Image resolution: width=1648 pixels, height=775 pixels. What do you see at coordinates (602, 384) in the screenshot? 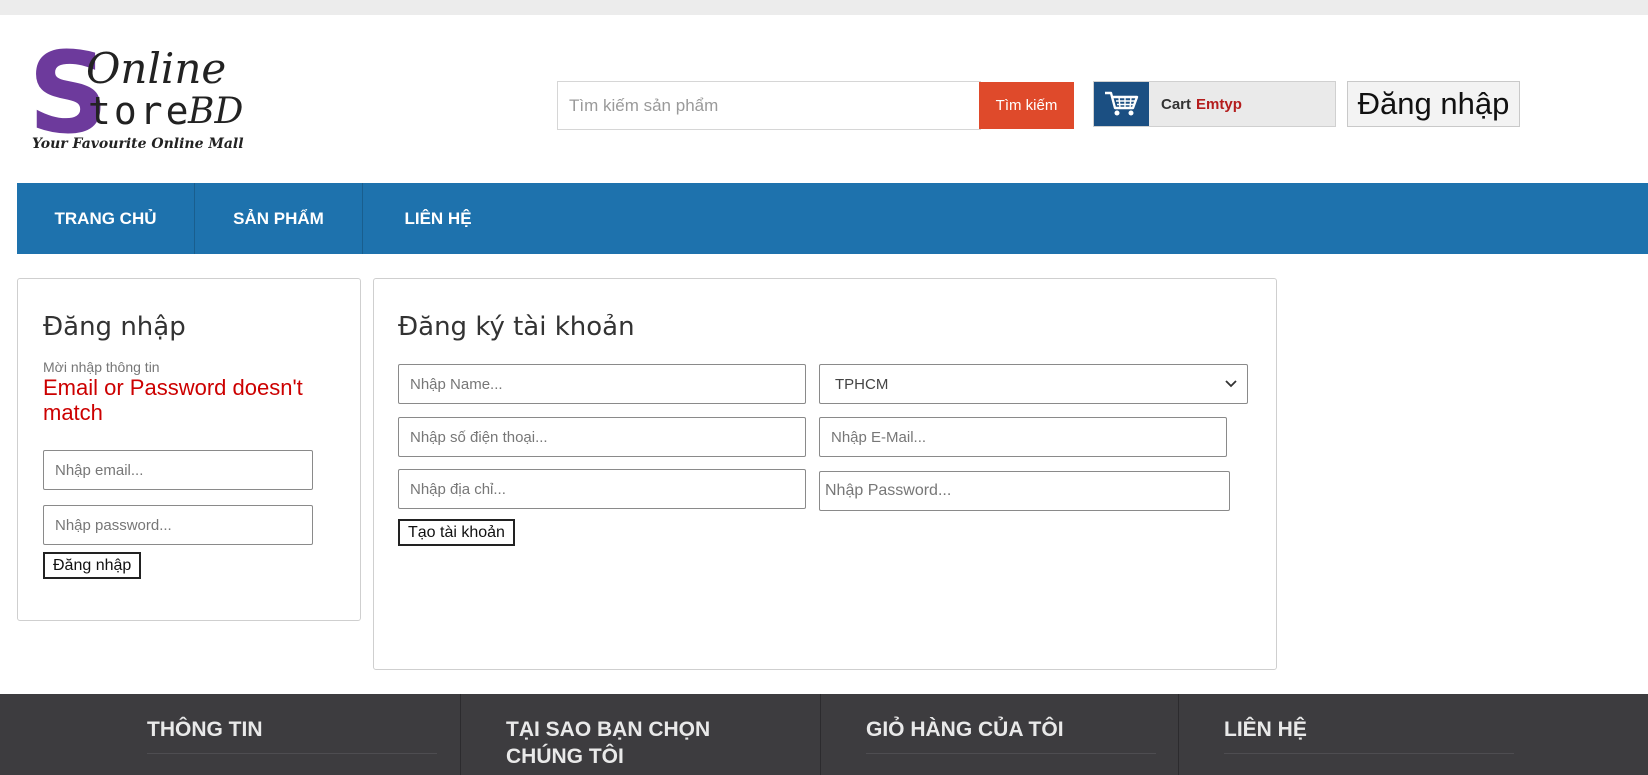
I see `register-name-field` at bounding box center [602, 384].